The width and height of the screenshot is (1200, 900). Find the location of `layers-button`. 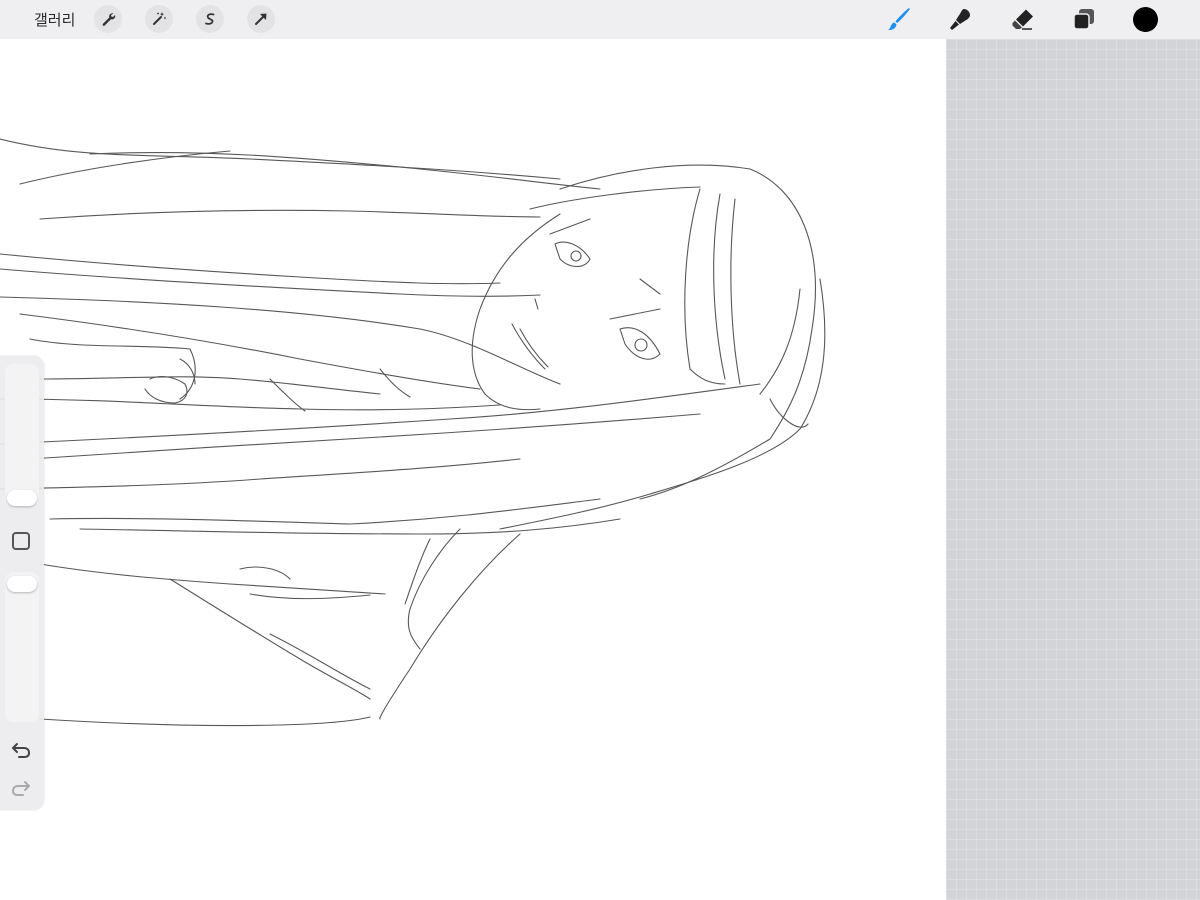

layers-button is located at coordinates (1084, 19).